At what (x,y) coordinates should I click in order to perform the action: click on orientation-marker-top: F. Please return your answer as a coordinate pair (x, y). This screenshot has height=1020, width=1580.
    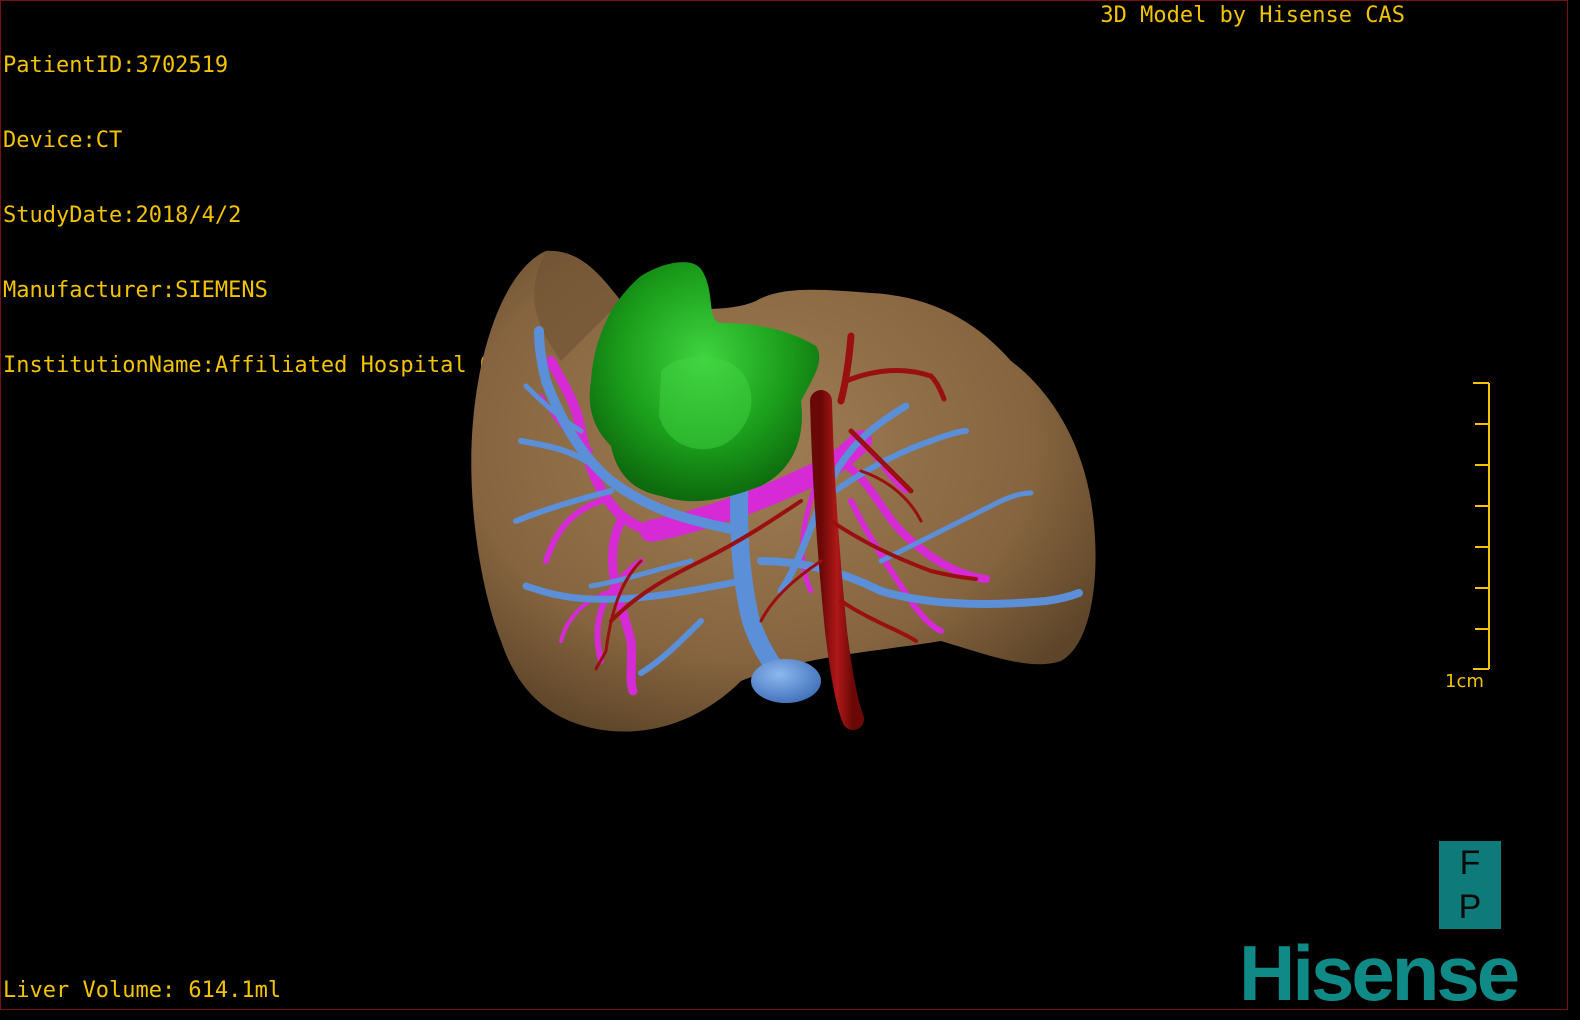
    Looking at the image, I should click on (1470, 863).